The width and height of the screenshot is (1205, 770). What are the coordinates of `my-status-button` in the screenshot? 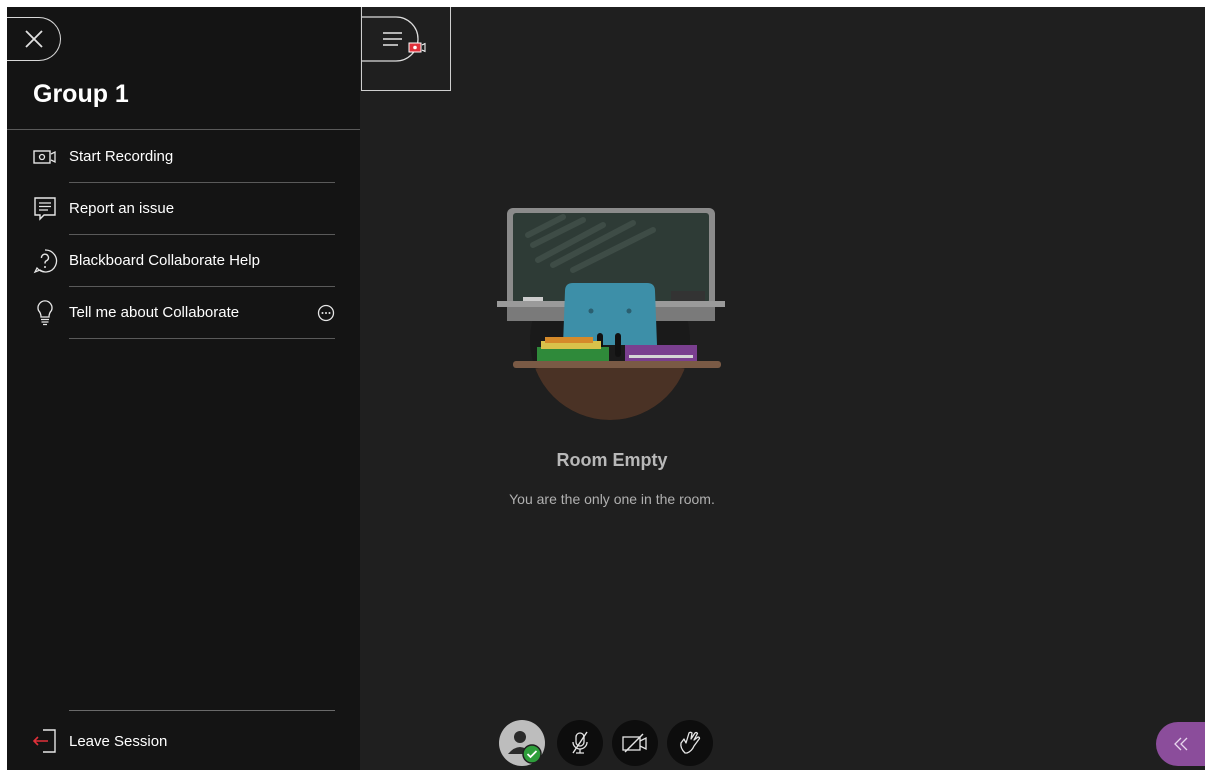 It's located at (522, 743).